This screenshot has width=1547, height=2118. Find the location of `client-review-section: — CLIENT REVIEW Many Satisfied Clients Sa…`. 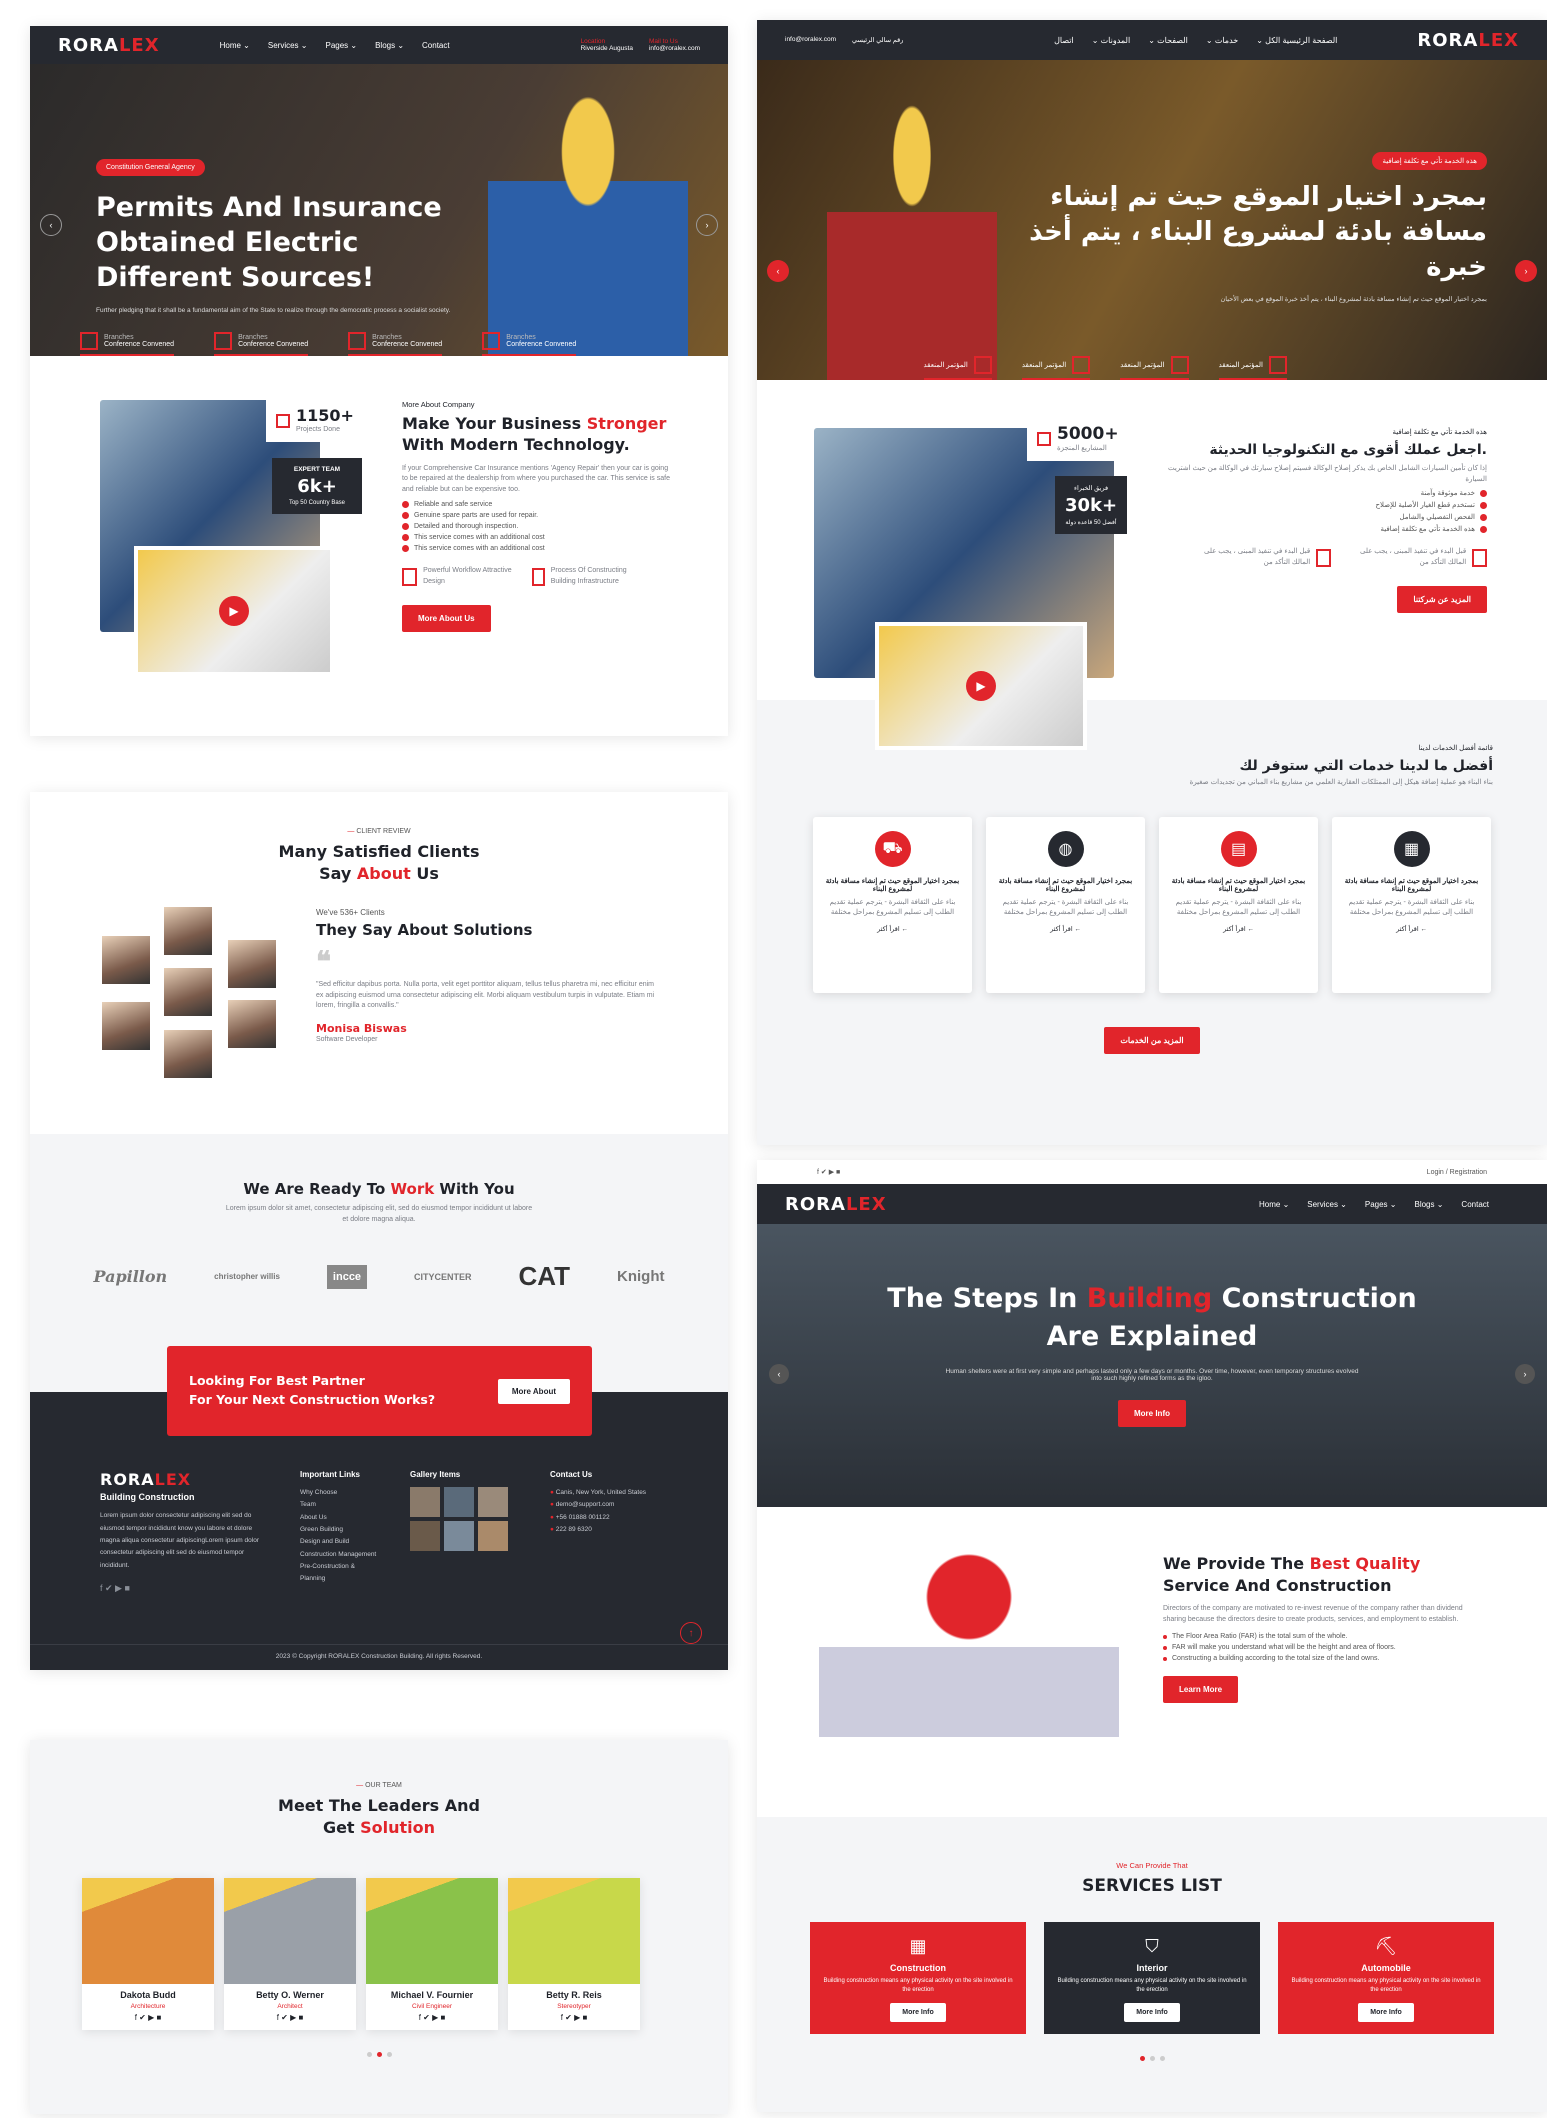

client-review-section: — CLIENT REVIEW Many Satisfied Clients Sa… is located at coordinates (379, 963).